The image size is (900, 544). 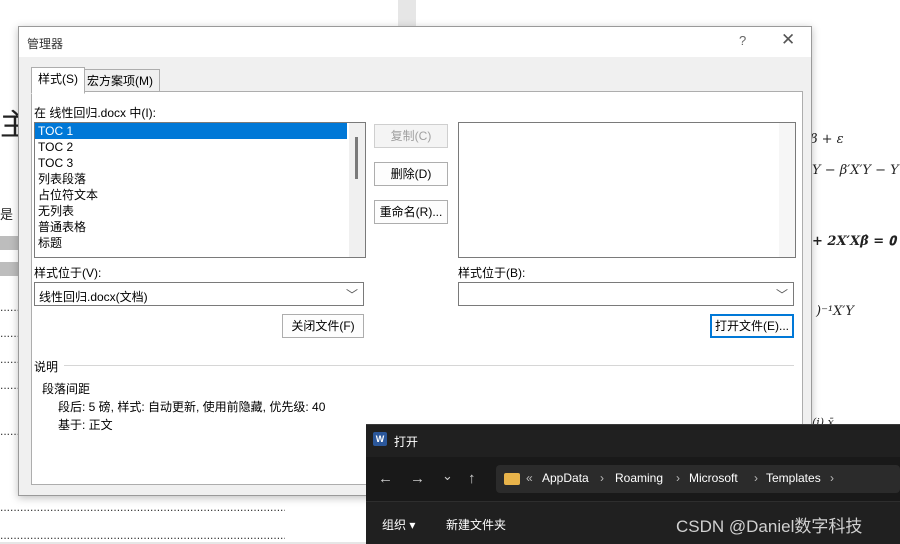 What do you see at coordinates (385, 478) in the screenshot?
I see `back-arrow-icon: ←` at bounding box center [385, 478].